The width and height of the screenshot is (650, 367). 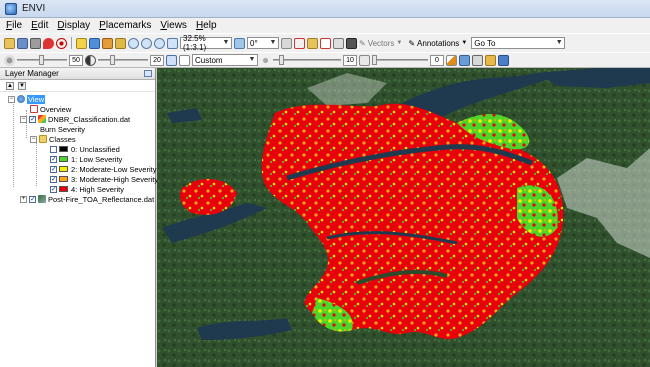 I want to click on tree-item-class-1: ✓ 1: Low Severity, so click(x=86, y=159).